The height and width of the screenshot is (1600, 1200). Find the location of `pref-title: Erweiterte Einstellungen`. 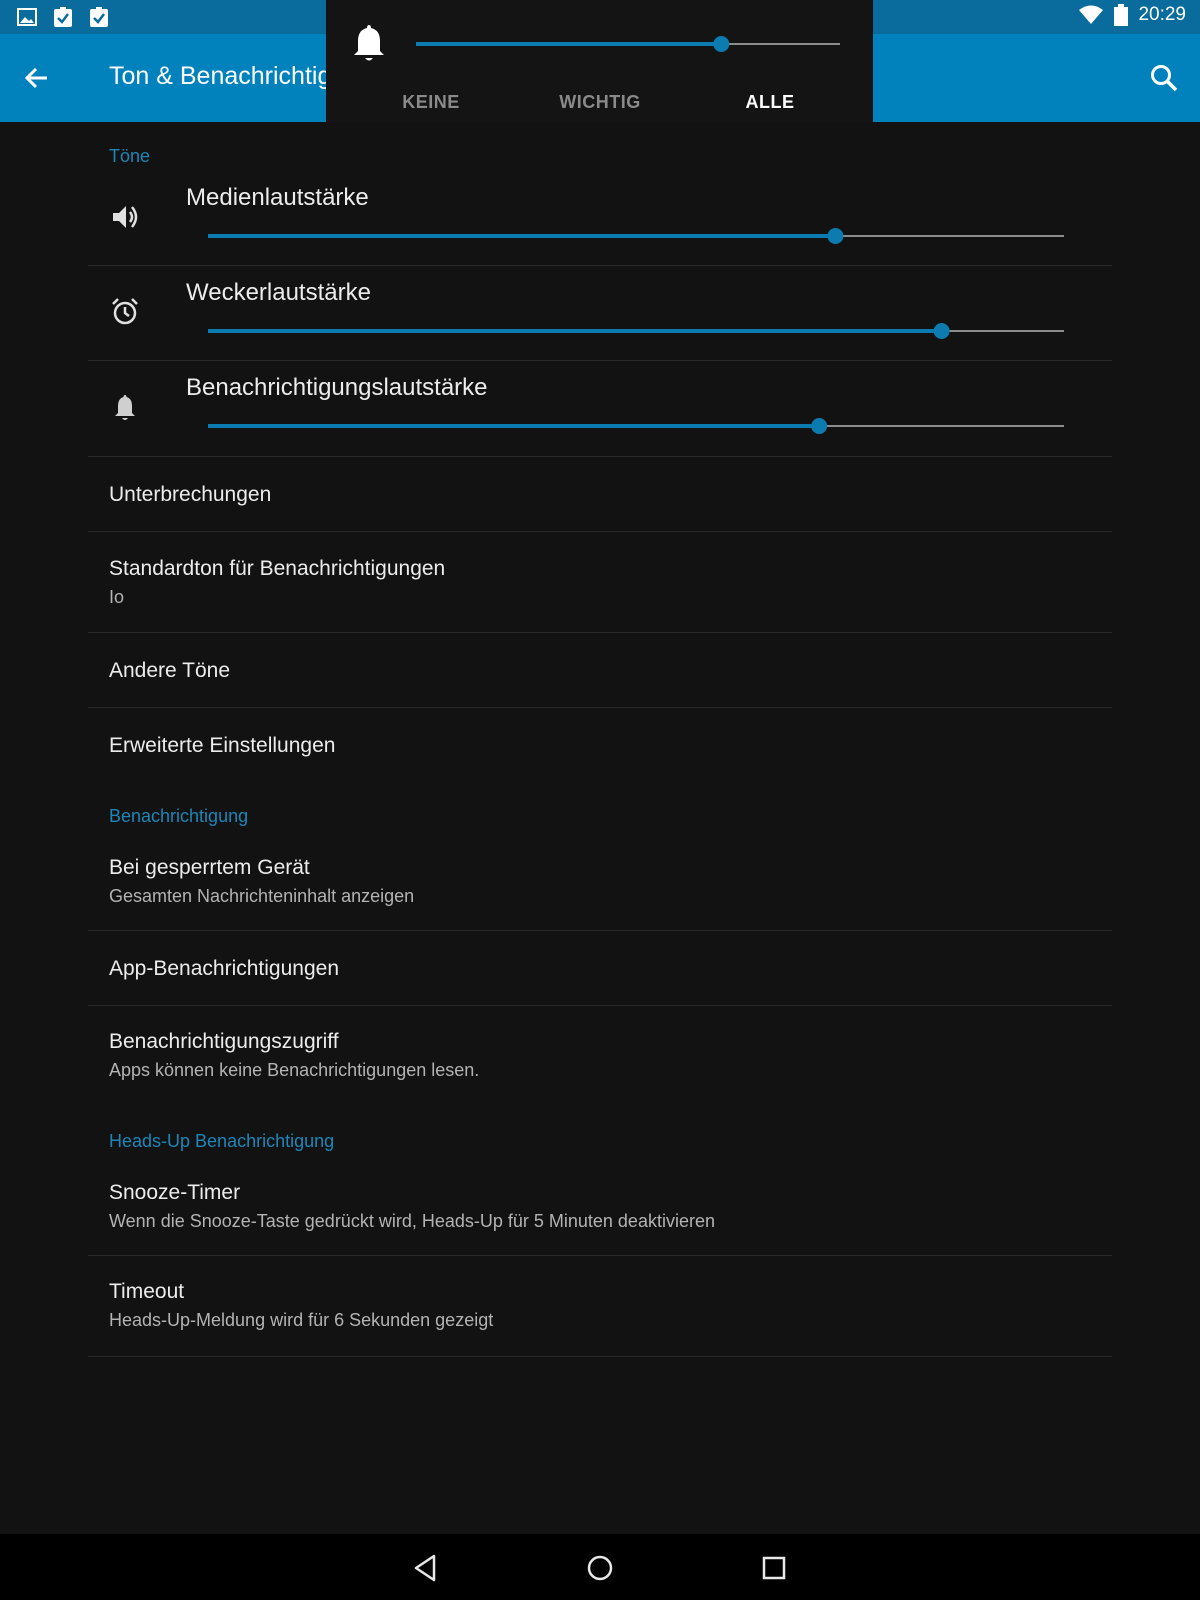

pref-title: Erweiterte Einstellungen is located at coordinates (222, 745).